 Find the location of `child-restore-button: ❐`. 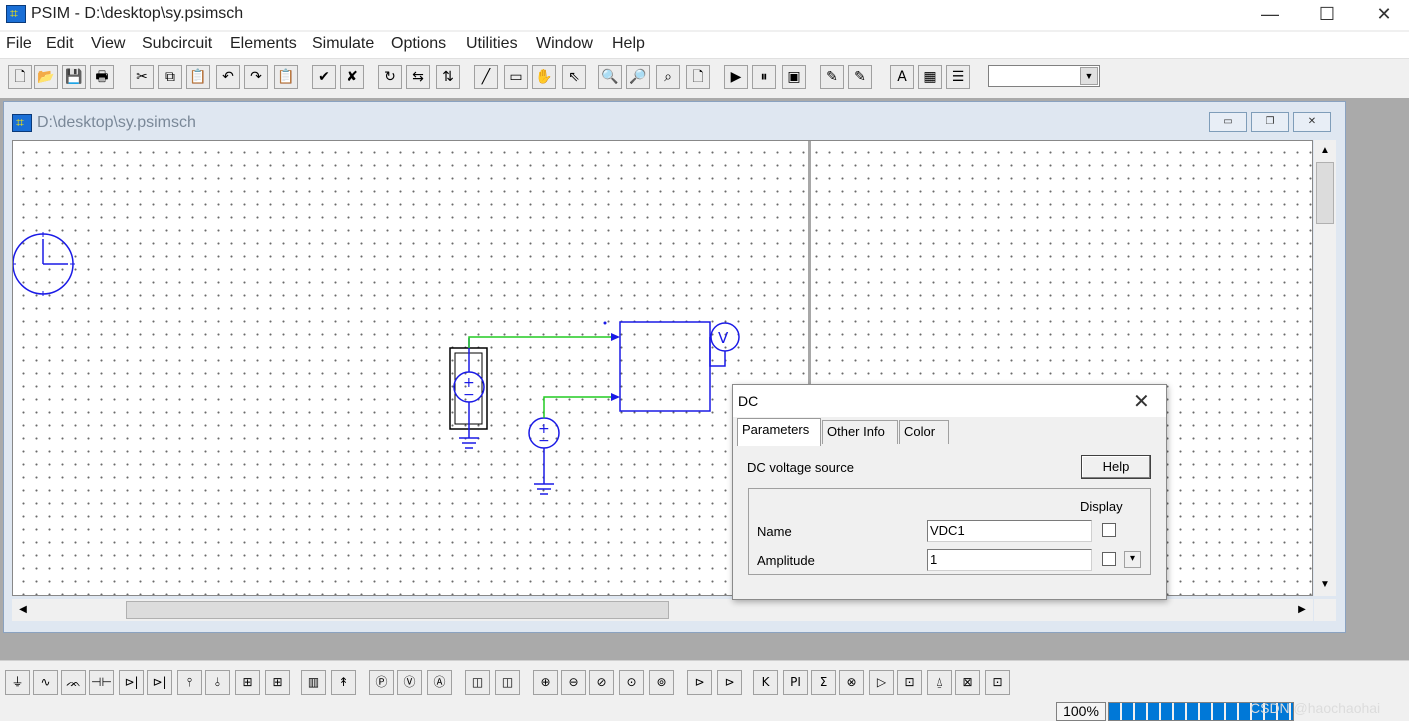

child-restore-button: ❐ is located at coordinates (1270, 122).